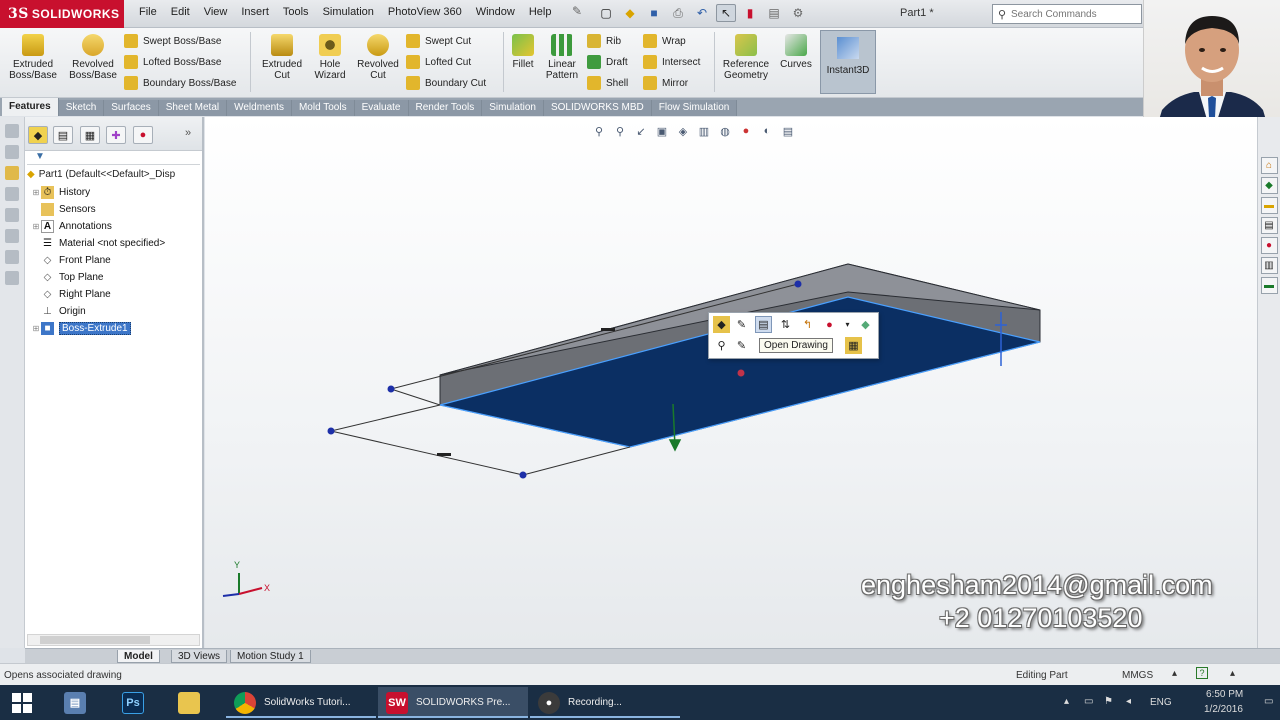  I want to click on tab-features: Features, so click(30, 107).